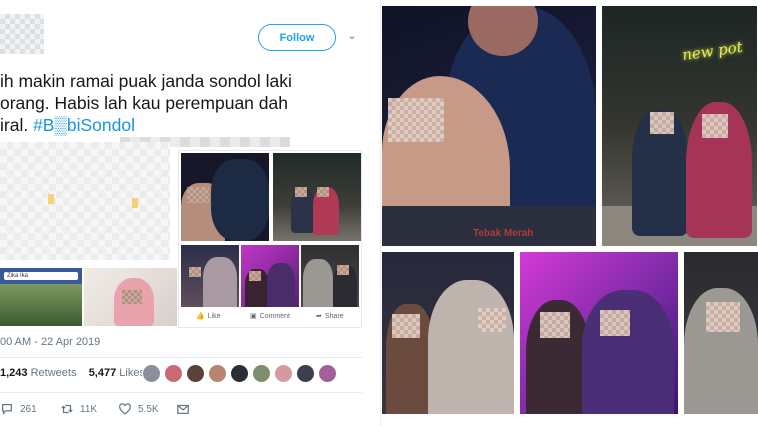 Image resolution: width=758 pixels, height=426 pixels. I want to click on neon-sign-text: new pot, so click(712, 51).